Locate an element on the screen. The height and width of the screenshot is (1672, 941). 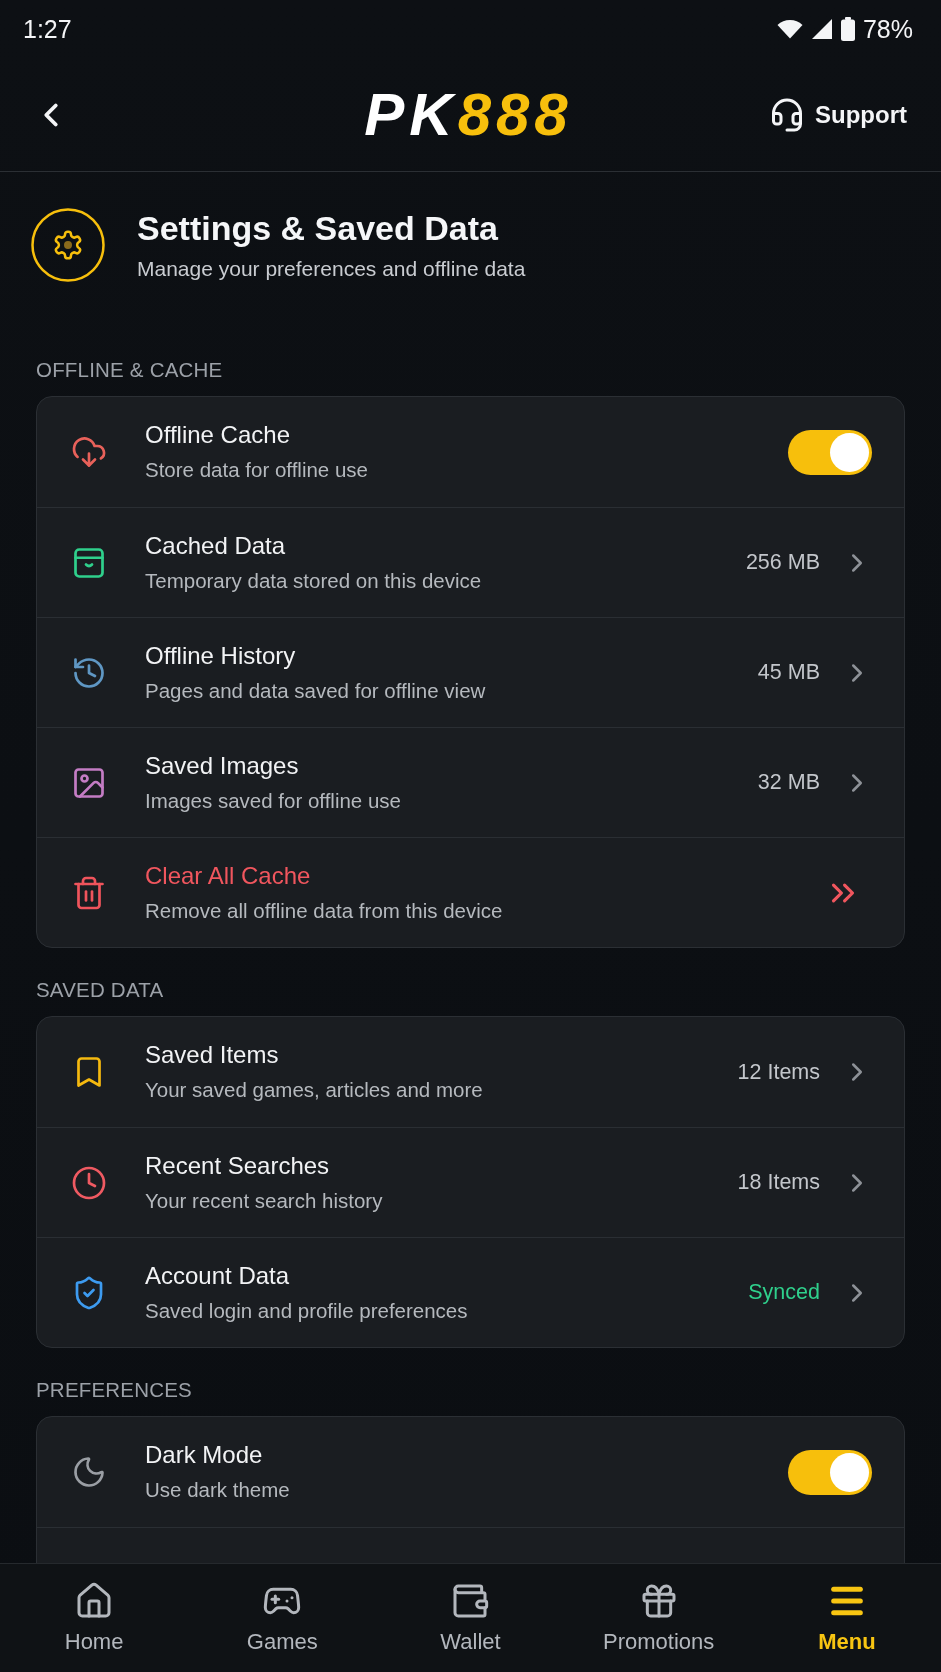
row-subtitle: Use dark theme is located at coordinates (218, 1490).